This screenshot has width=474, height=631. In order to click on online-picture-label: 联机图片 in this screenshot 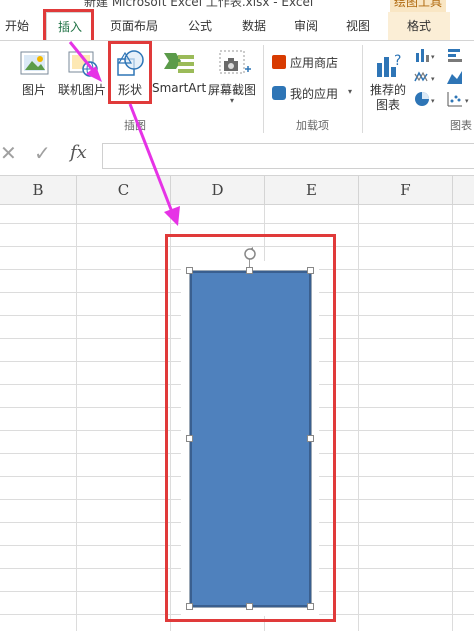, I will do `click(82, 90)`.